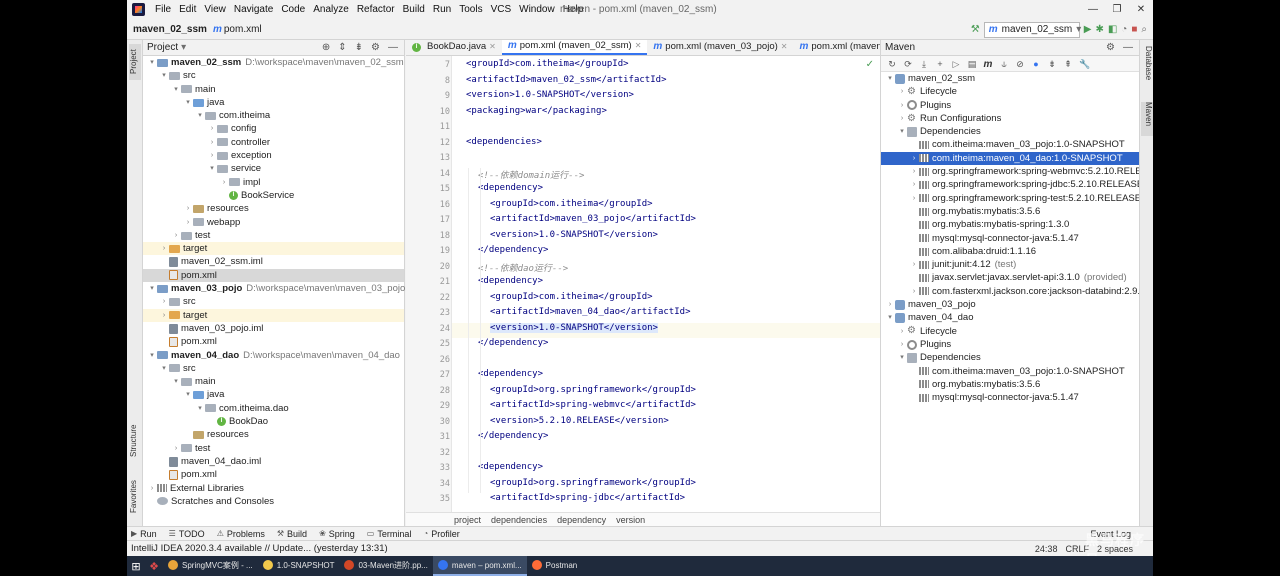  I want to click on maven-tree-item: org.mybatis:mybatis:3.5.6, so click(1010, 211).